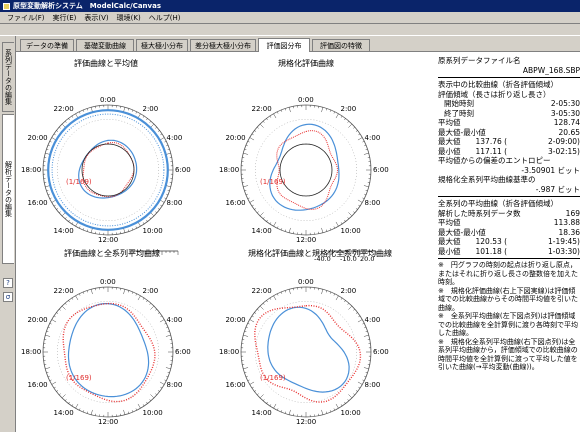  What do you see at coordinates (112, 253) in the screenshot?
I see `chart-3-title: 評価曲線と全系列平均曲線` at bounding box center [112, 253].